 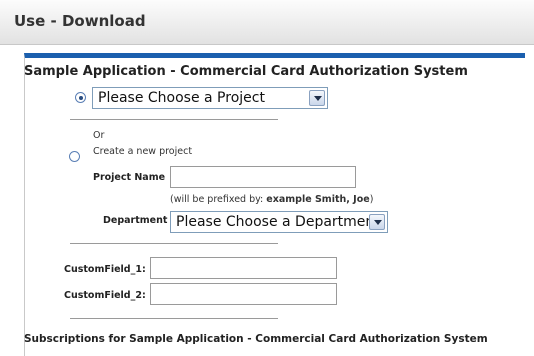 What do you see at coordinates (263, 177) in the screenshot?
I see `project-name-input` at bounding box center [263, 177].